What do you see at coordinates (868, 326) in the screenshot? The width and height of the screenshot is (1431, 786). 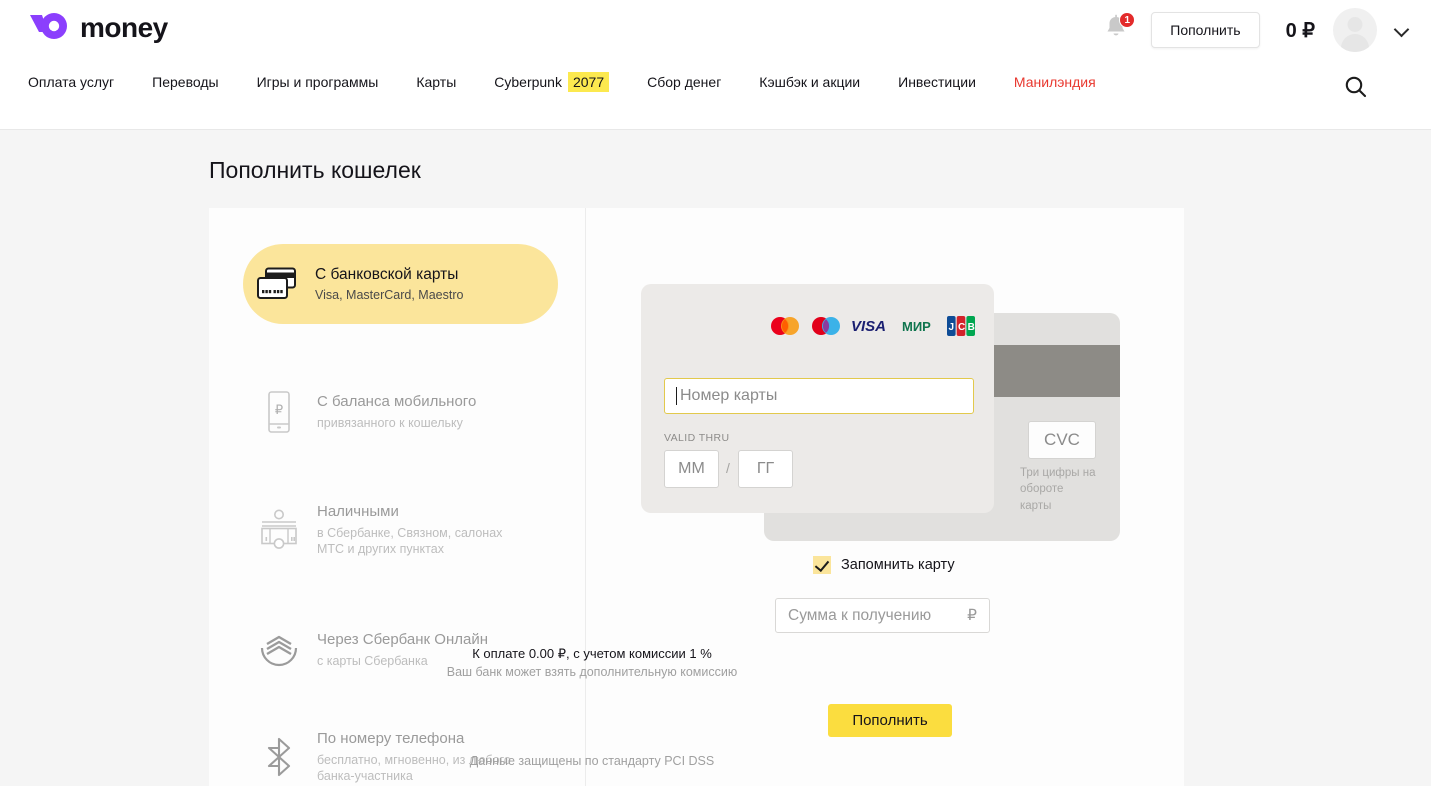 I see `svg-text: VISA` at bounding box center [868, 326].